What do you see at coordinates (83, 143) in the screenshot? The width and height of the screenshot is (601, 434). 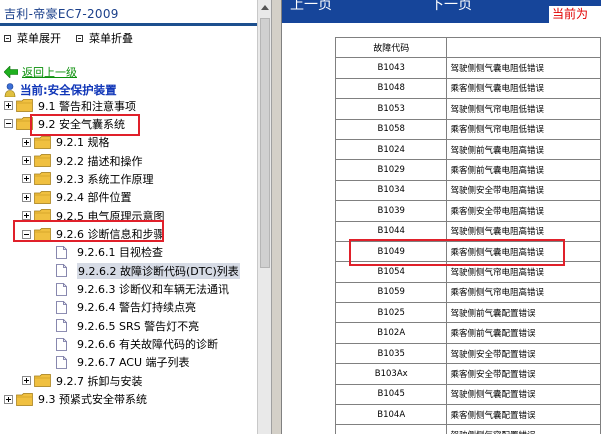 I see `tree-item-label: 9.2.1 规格` at bounding box center [83, 143].